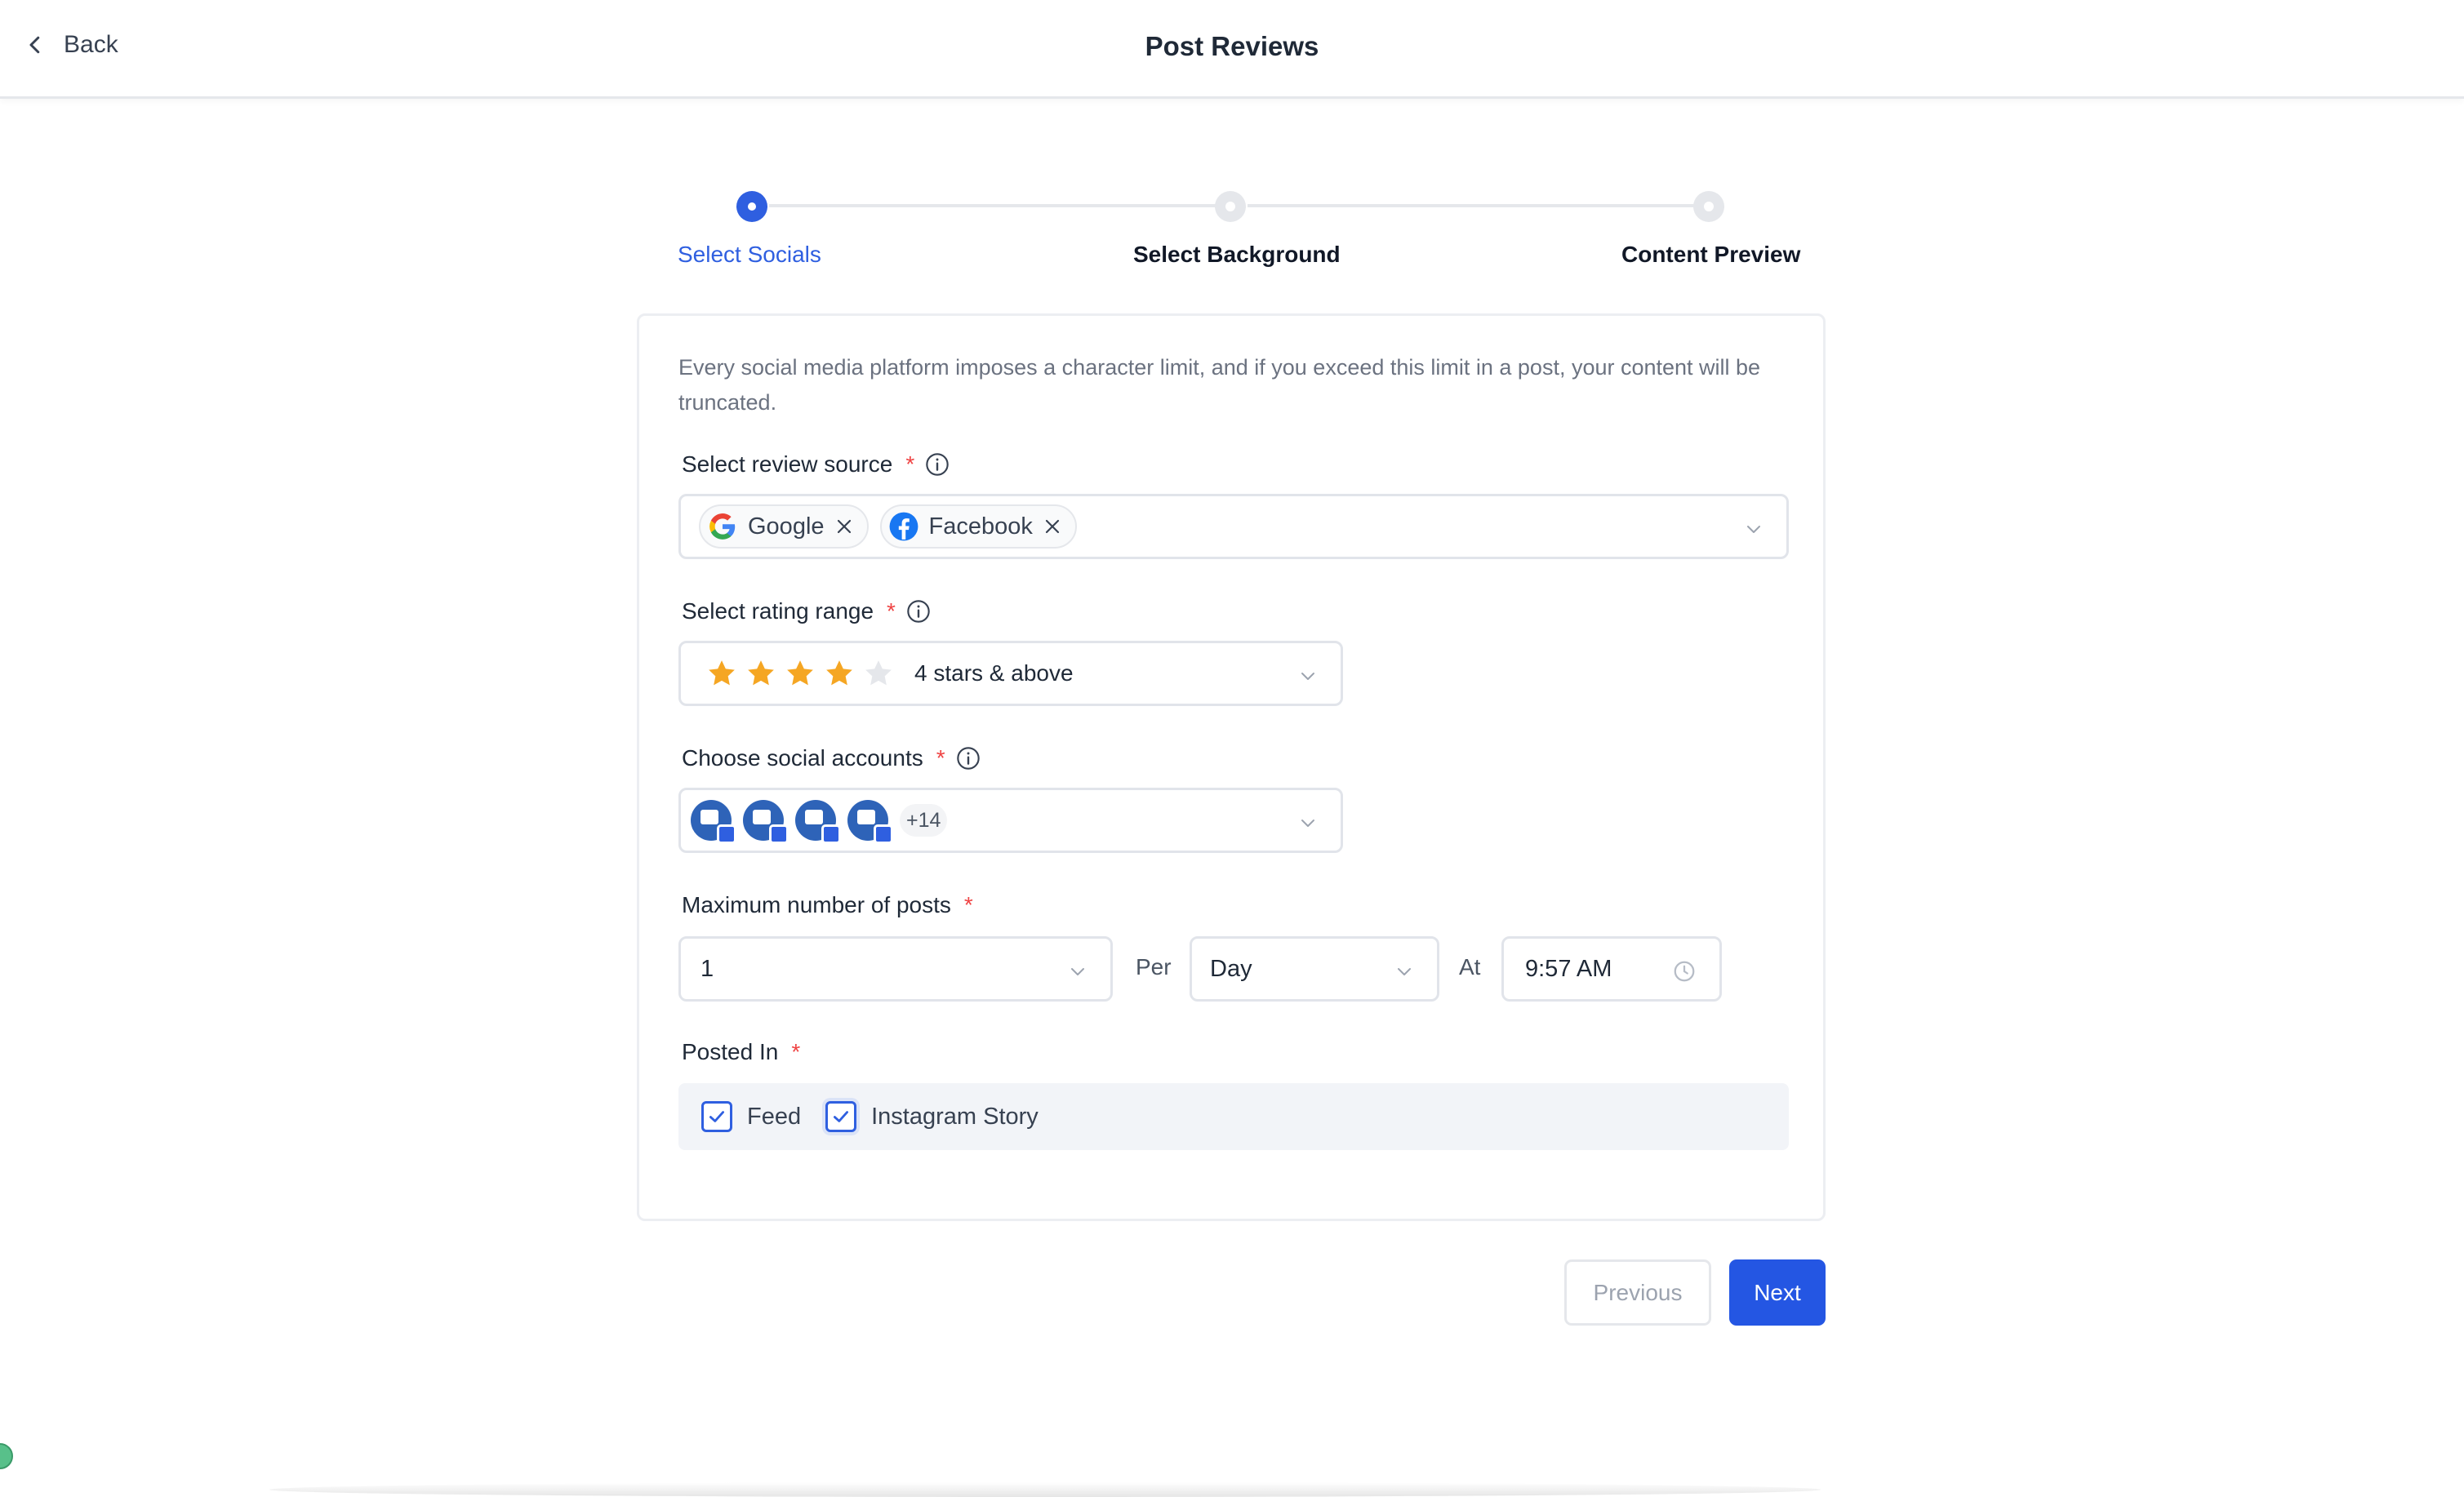 The height and width of the screenshot is (1497, 2464). I want to click on step-indicator-content-preview, so click(1708, 206).